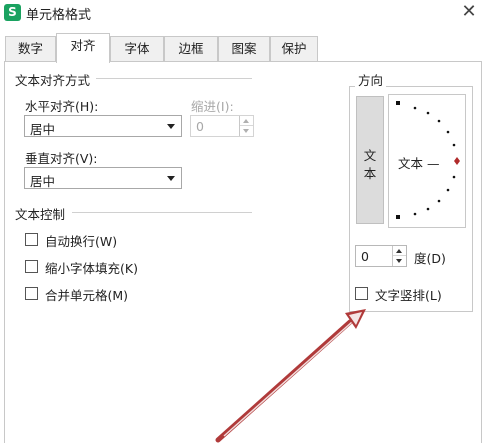 This screenshot has height=443, width=489. I want to click on vertical-align-label: 垂直对齐(V):, so click(61, 158).